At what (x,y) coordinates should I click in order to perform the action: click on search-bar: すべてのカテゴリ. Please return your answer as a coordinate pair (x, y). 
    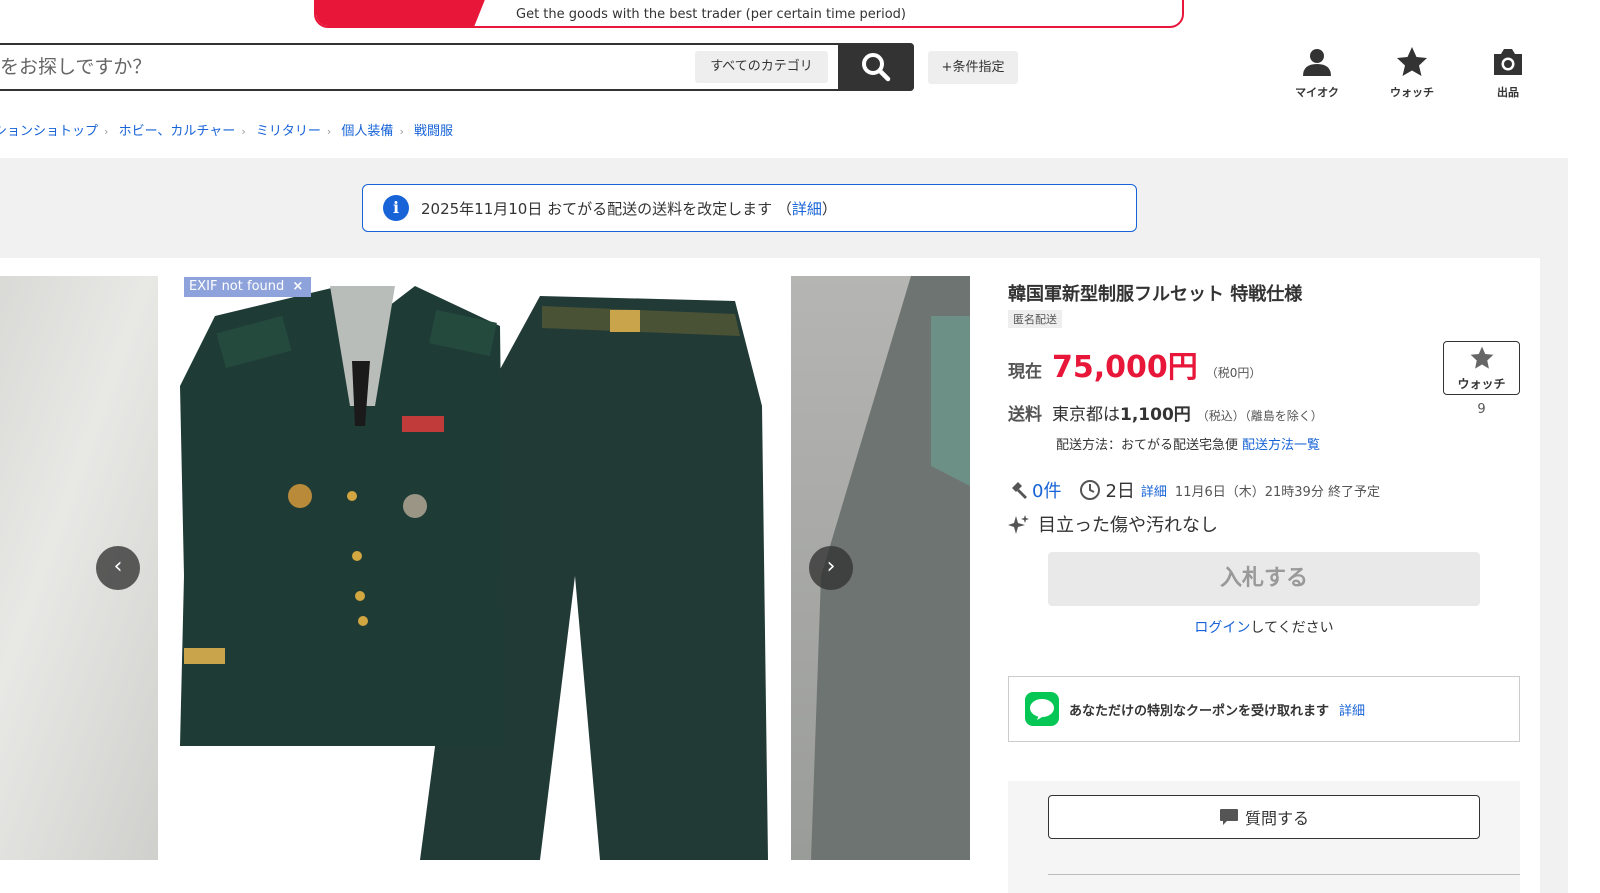
    Looking at the image, I should click on (457, 67).